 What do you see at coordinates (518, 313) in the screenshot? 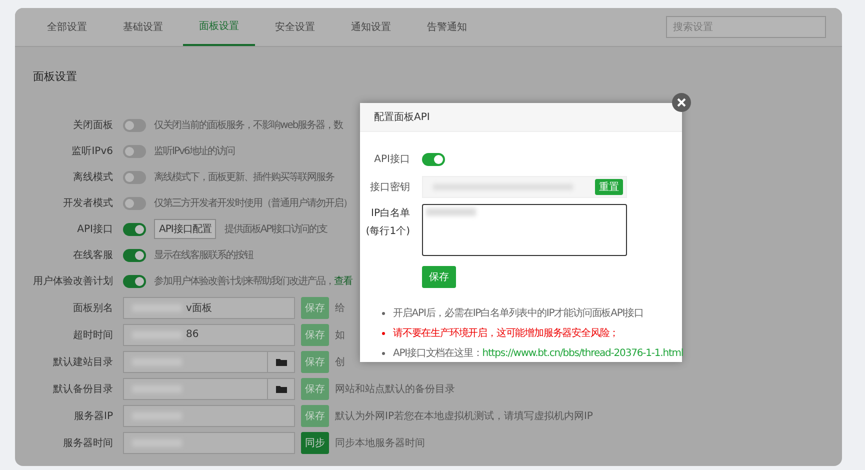
I see `note-text: 开启API后，必需在IP白名单列表中的IP才能访问面板API接口` at bounding box center [518, 313].